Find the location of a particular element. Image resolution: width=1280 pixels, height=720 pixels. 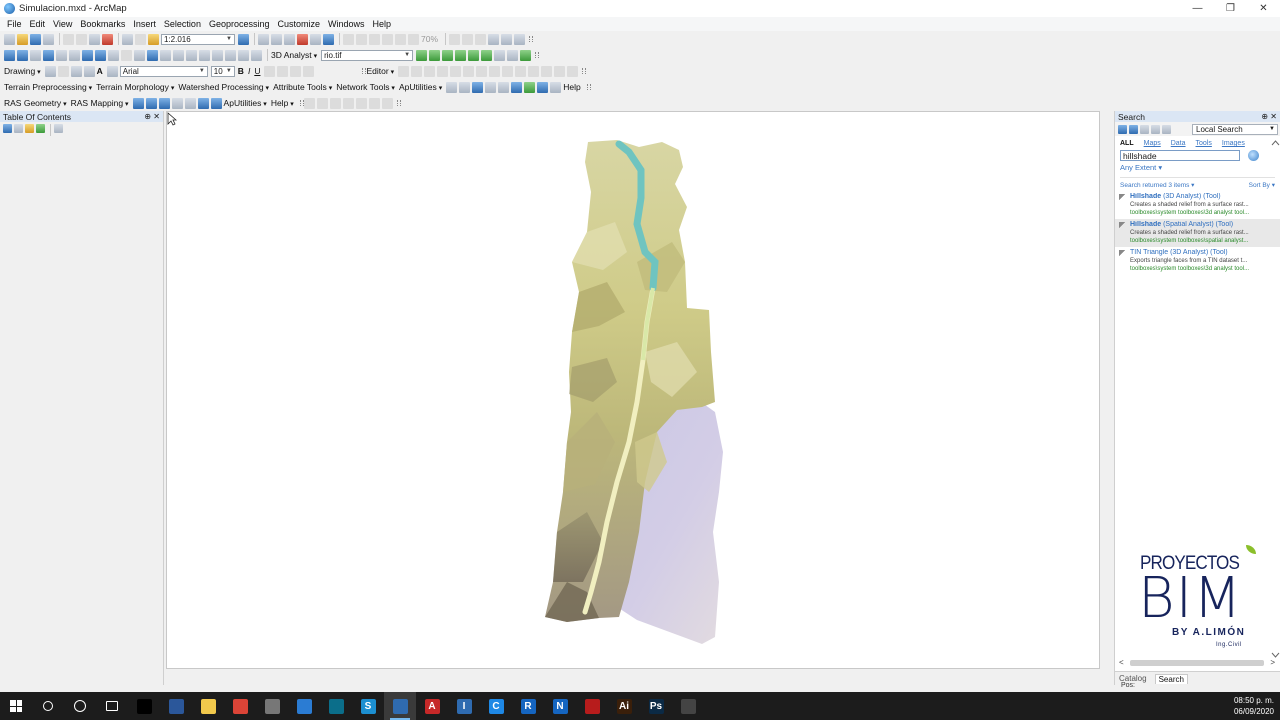

redo-icon is located at coordinates (140, 39).